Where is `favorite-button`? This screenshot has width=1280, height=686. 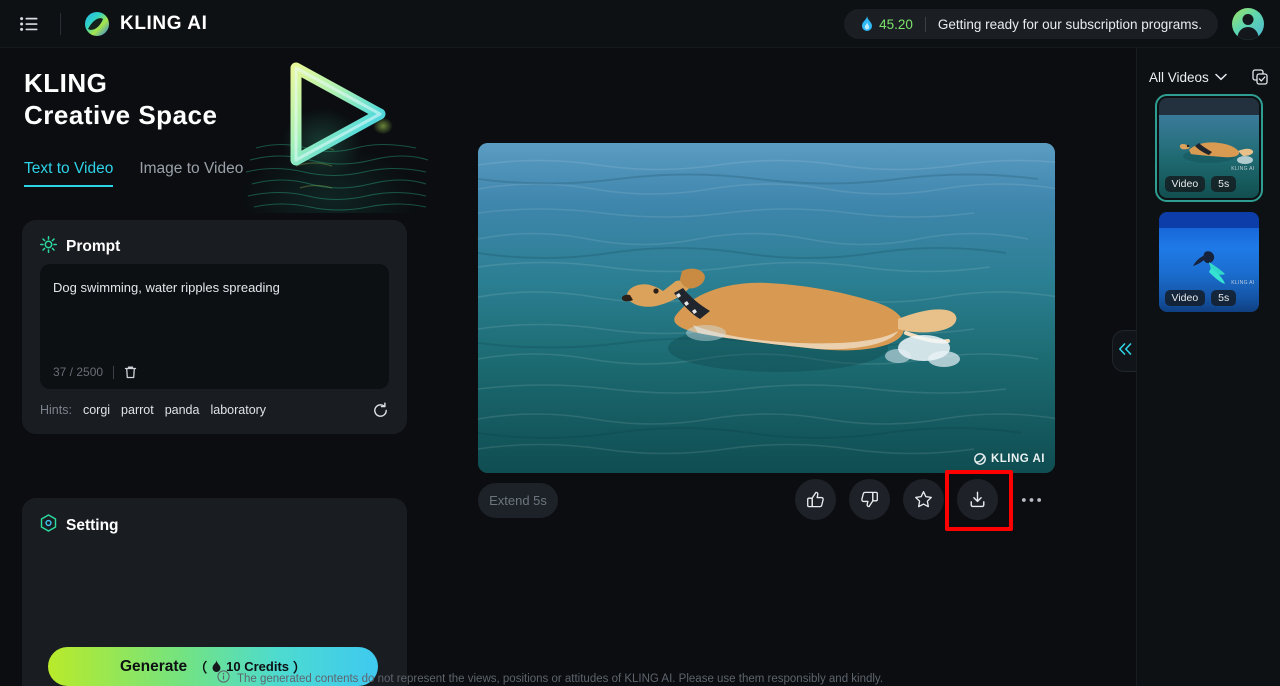 favorite-button is located at coordinates (923, 499).